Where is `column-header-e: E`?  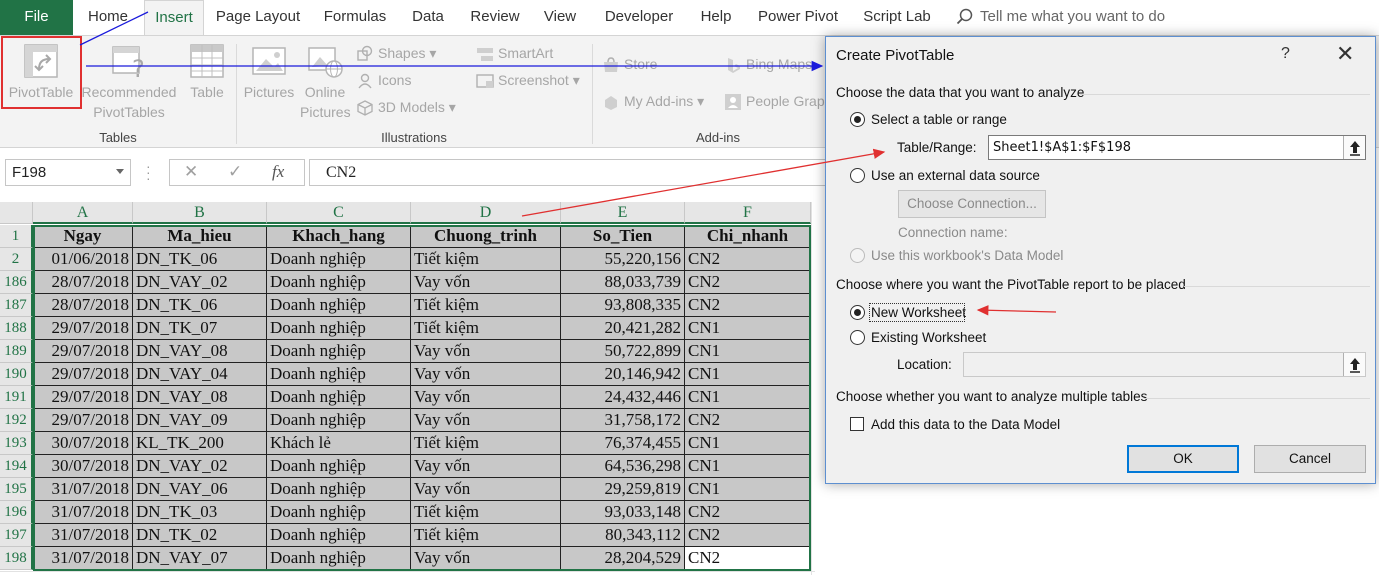
column-header-e: E is located at coordinates (623, 213).